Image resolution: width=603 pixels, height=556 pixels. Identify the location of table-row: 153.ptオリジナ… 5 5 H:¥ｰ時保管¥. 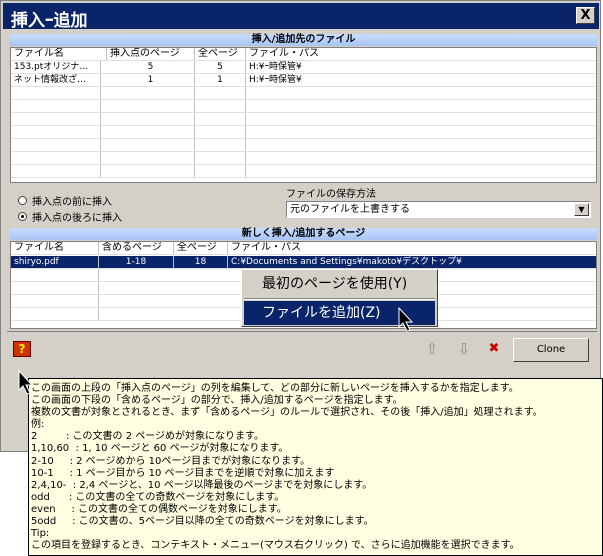
(303, 67).